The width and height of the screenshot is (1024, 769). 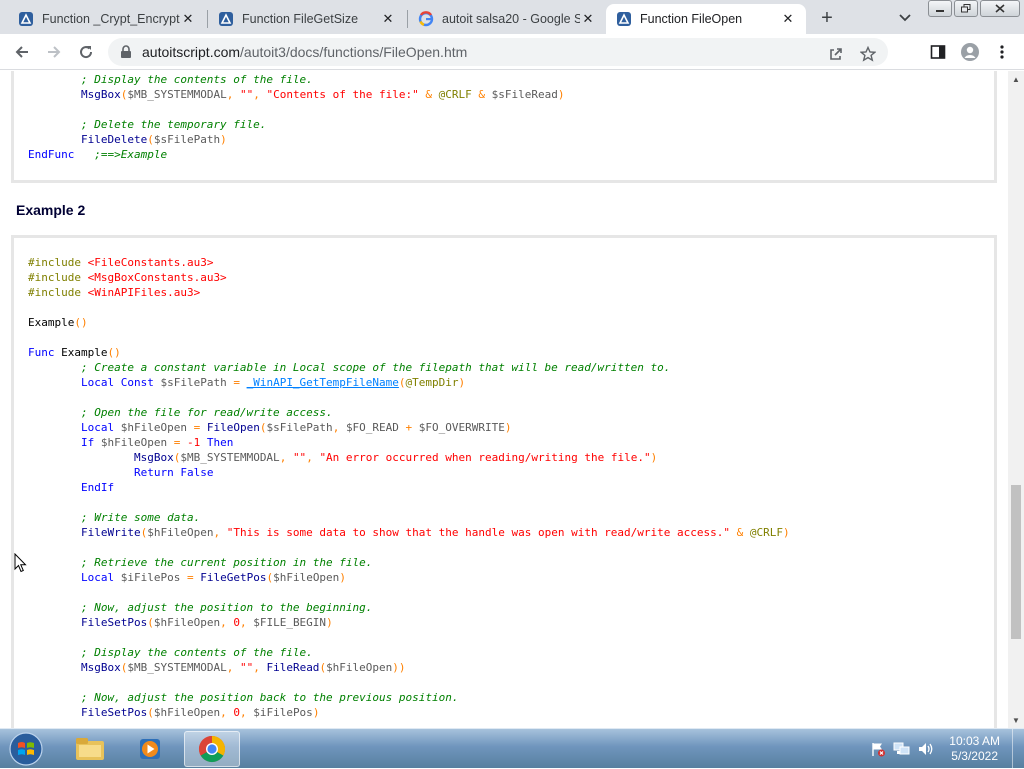 I want to click on taskbar-media-player, so click(x=150, y=749).